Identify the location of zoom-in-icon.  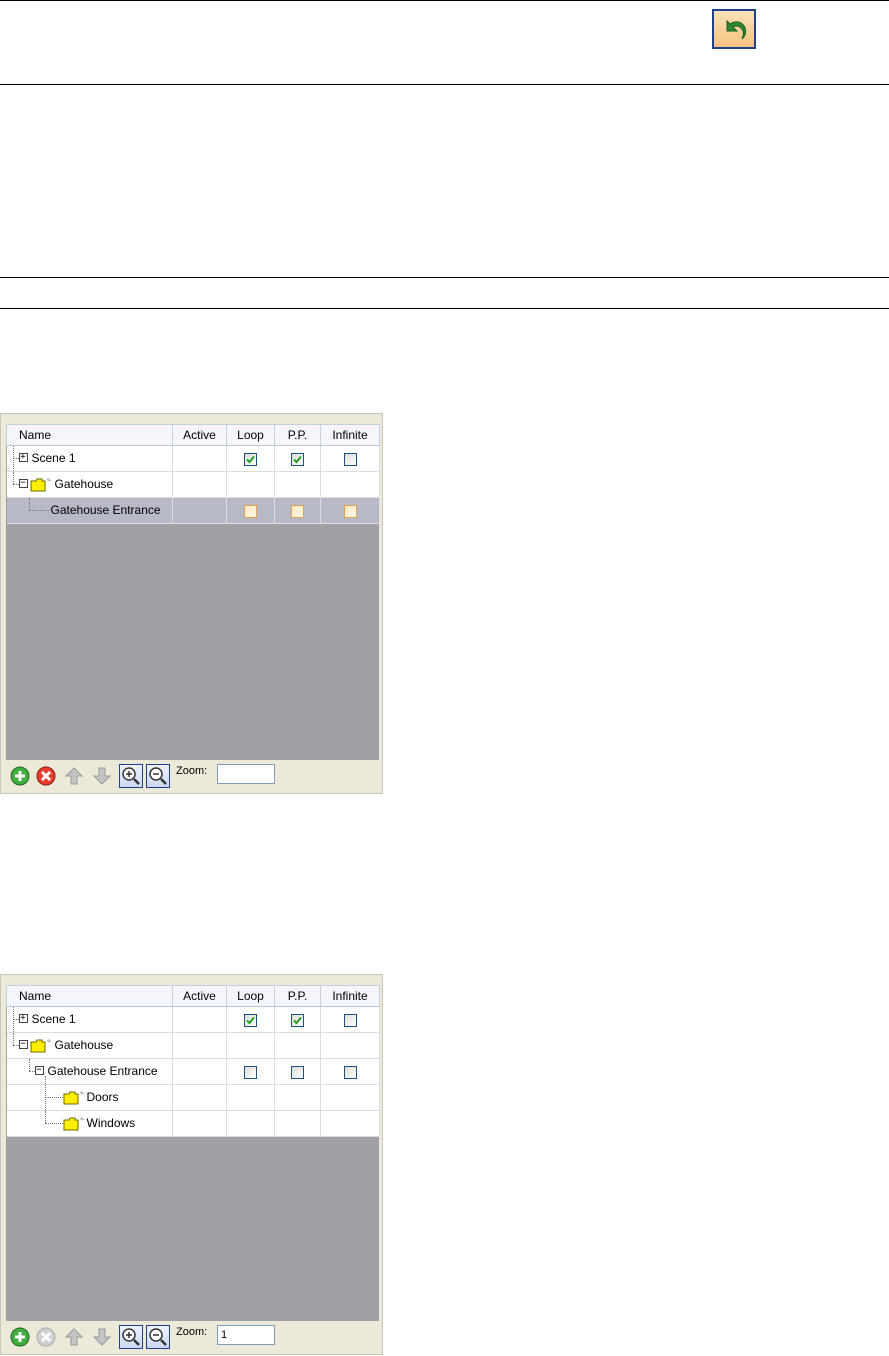
(131, 776).